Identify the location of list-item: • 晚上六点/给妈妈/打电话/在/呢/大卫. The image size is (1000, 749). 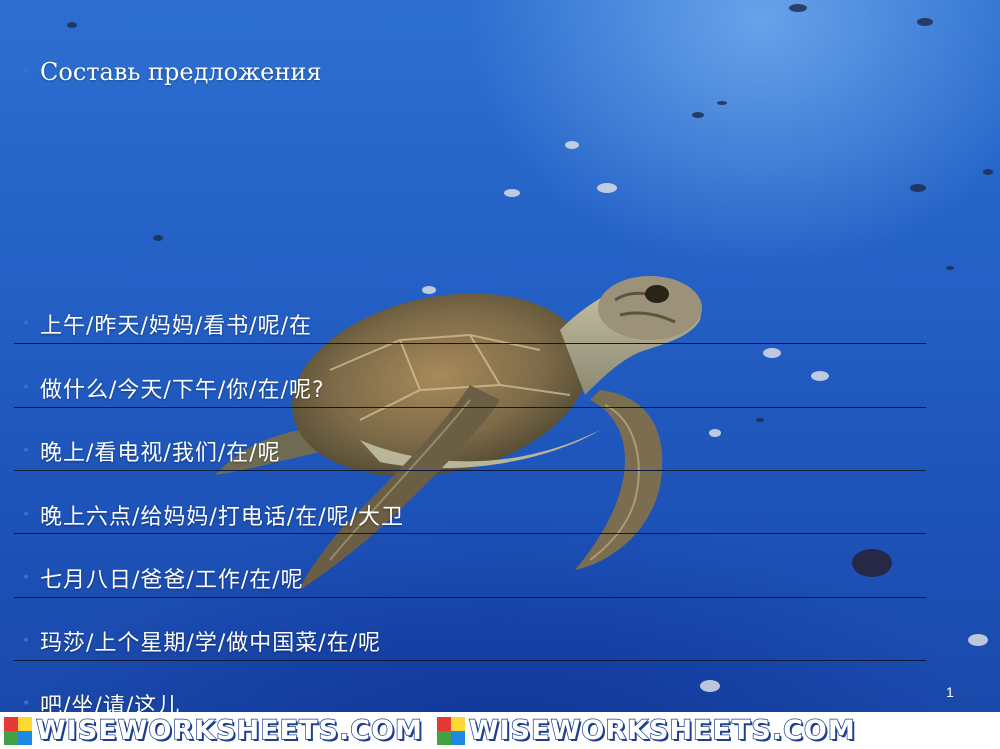
(474, 515).